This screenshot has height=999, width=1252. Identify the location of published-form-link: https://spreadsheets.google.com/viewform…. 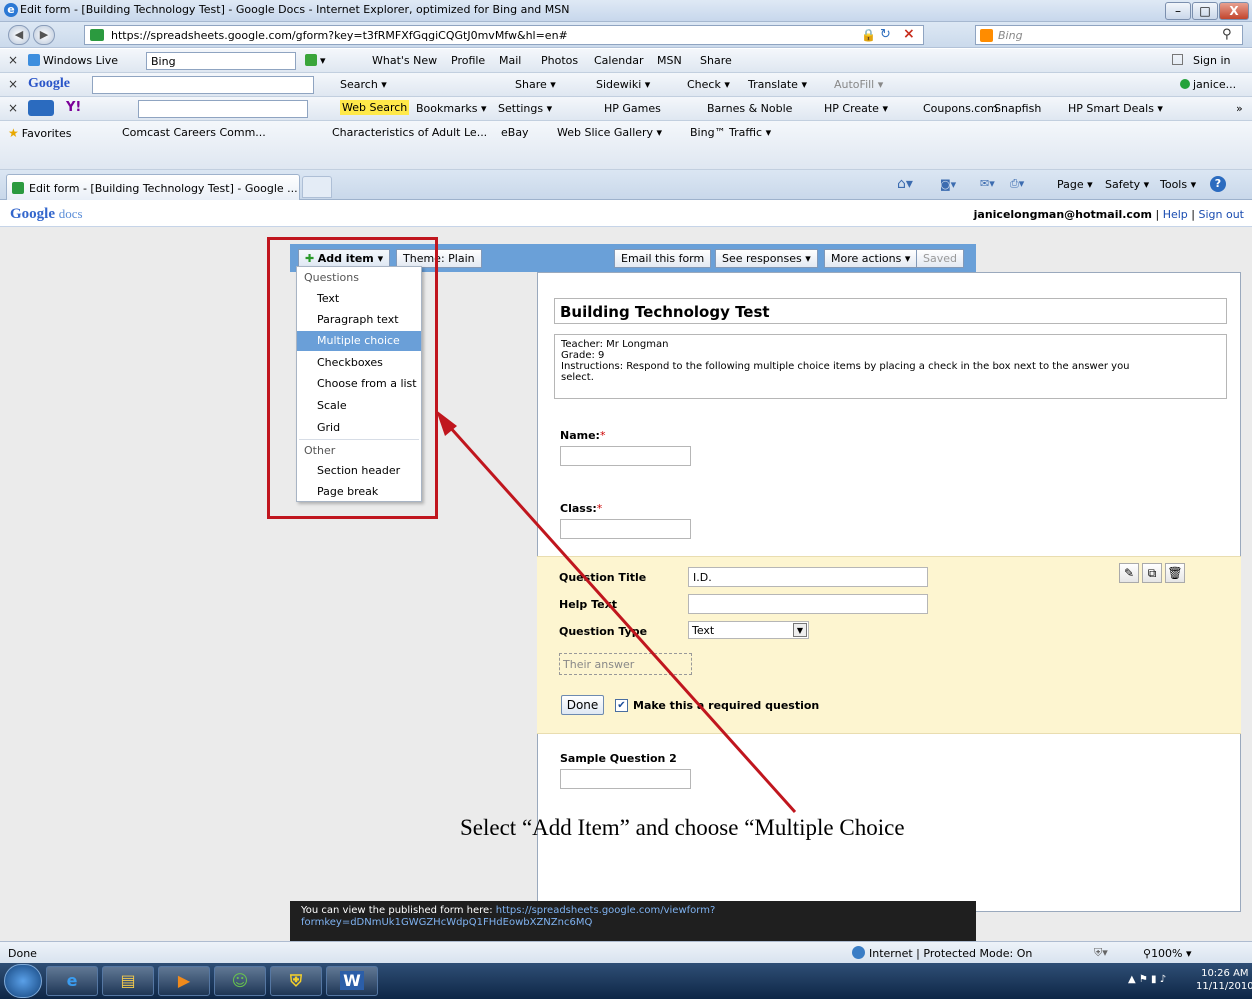
(606, 910).